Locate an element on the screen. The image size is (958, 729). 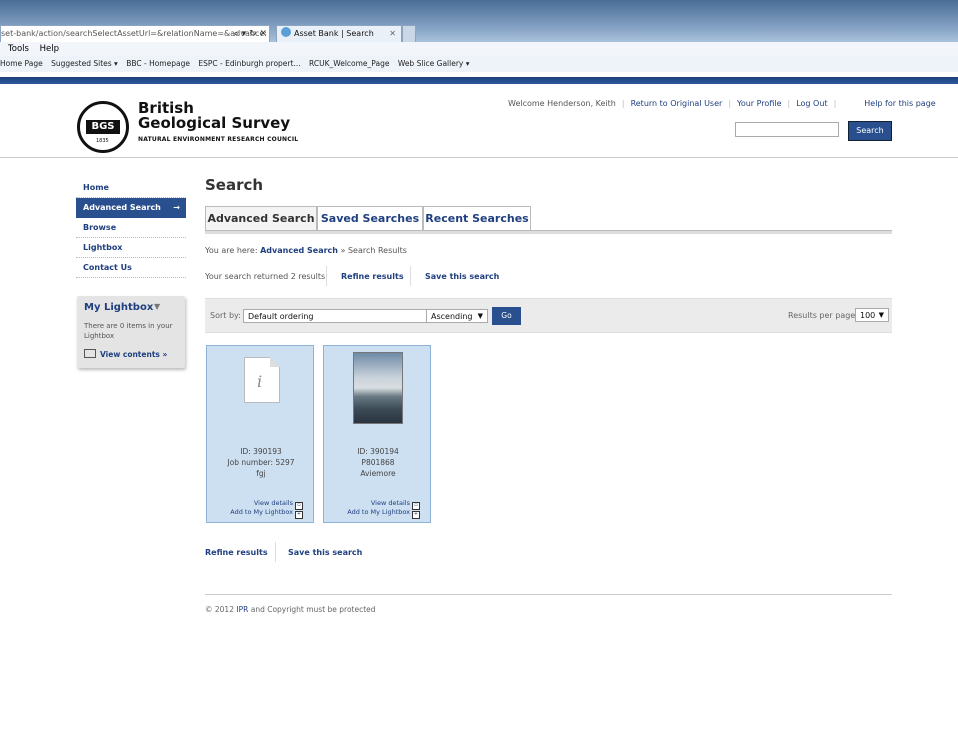
folder-icon is located at coordinates (90, 353).